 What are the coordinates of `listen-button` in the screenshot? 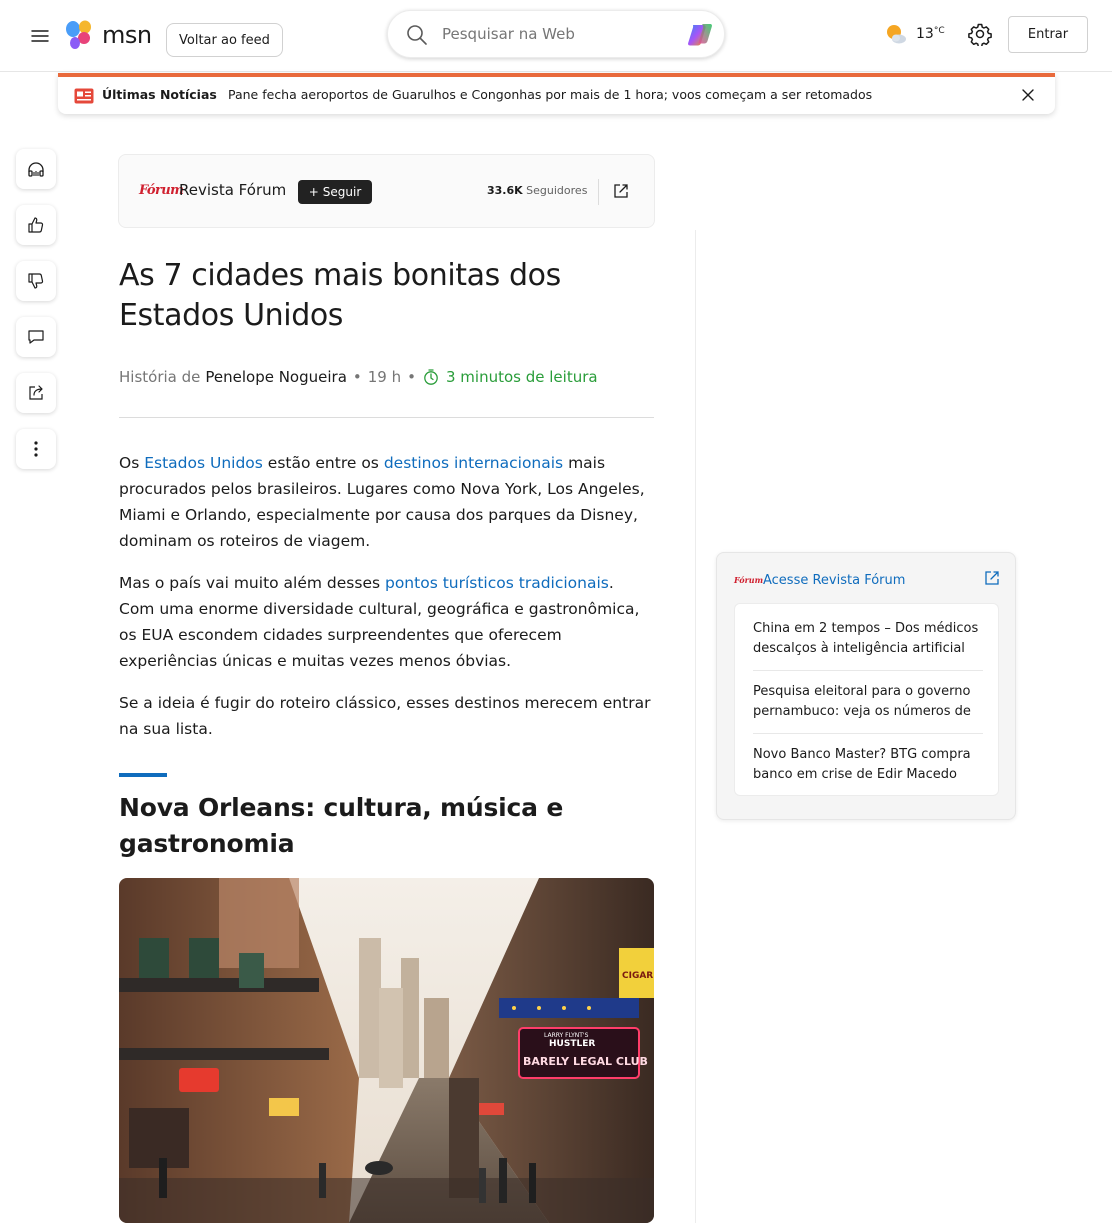 It's located at (36, 169).